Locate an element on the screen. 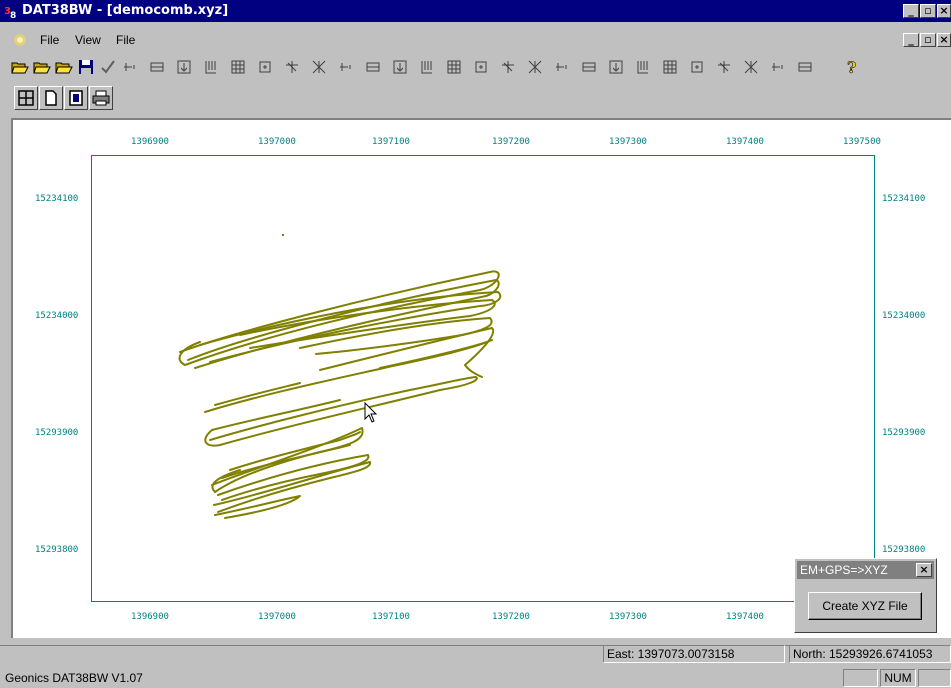  dialog-close-button: × is located at coordinates (924, 570).